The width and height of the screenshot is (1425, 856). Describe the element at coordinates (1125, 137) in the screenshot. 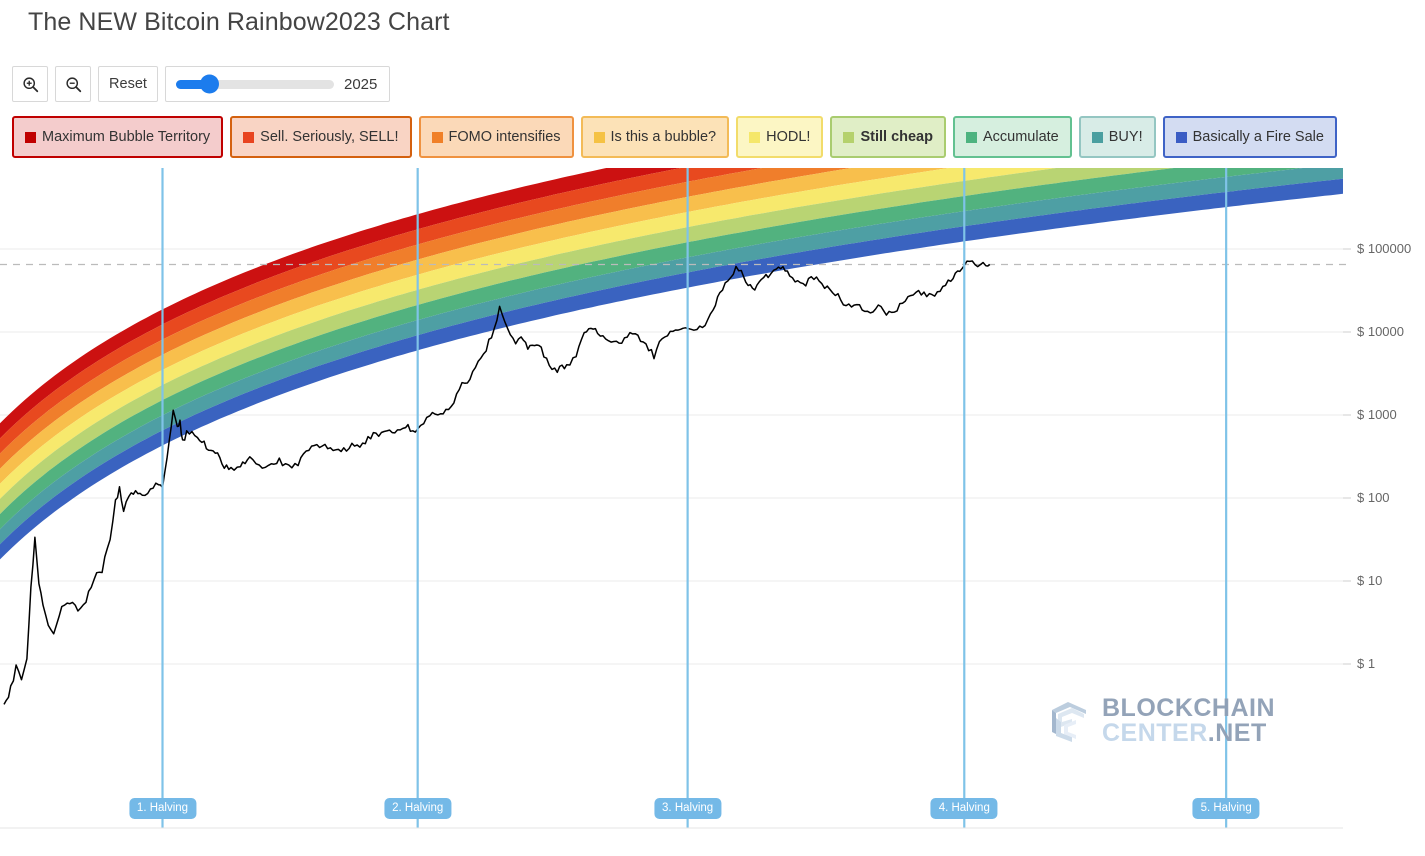

I see `legend-item-label: BUY!` at that location.